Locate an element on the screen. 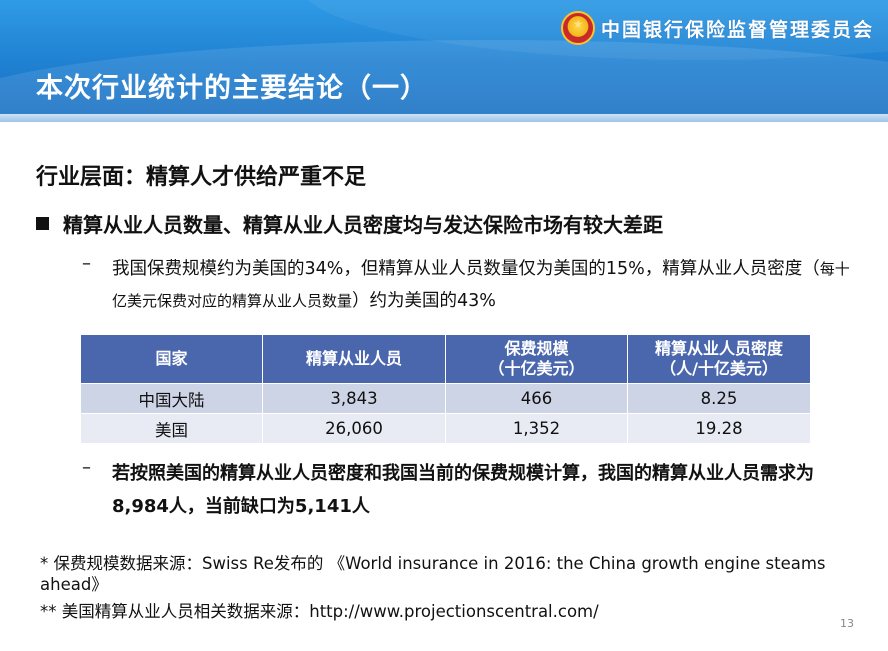 The image size is (888, 651). table-cell: 中国大陆 is located at coordinates (171, 398).